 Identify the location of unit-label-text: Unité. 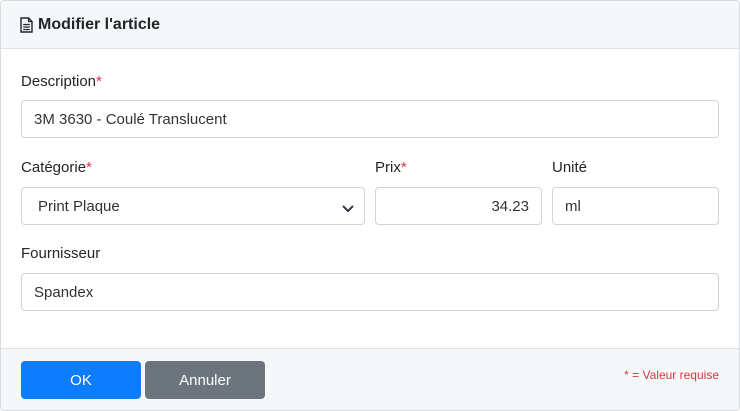
(570, 167).